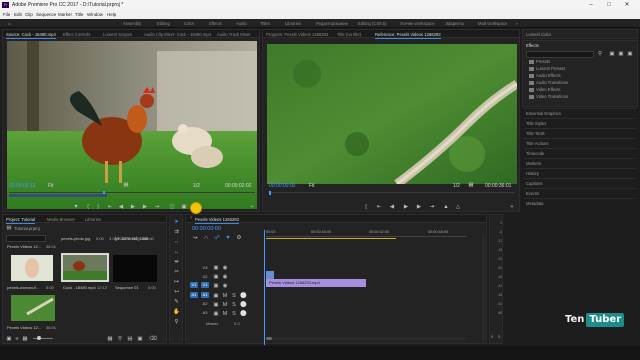  I want to click on snap-icon: ∩, so click(206, 238).